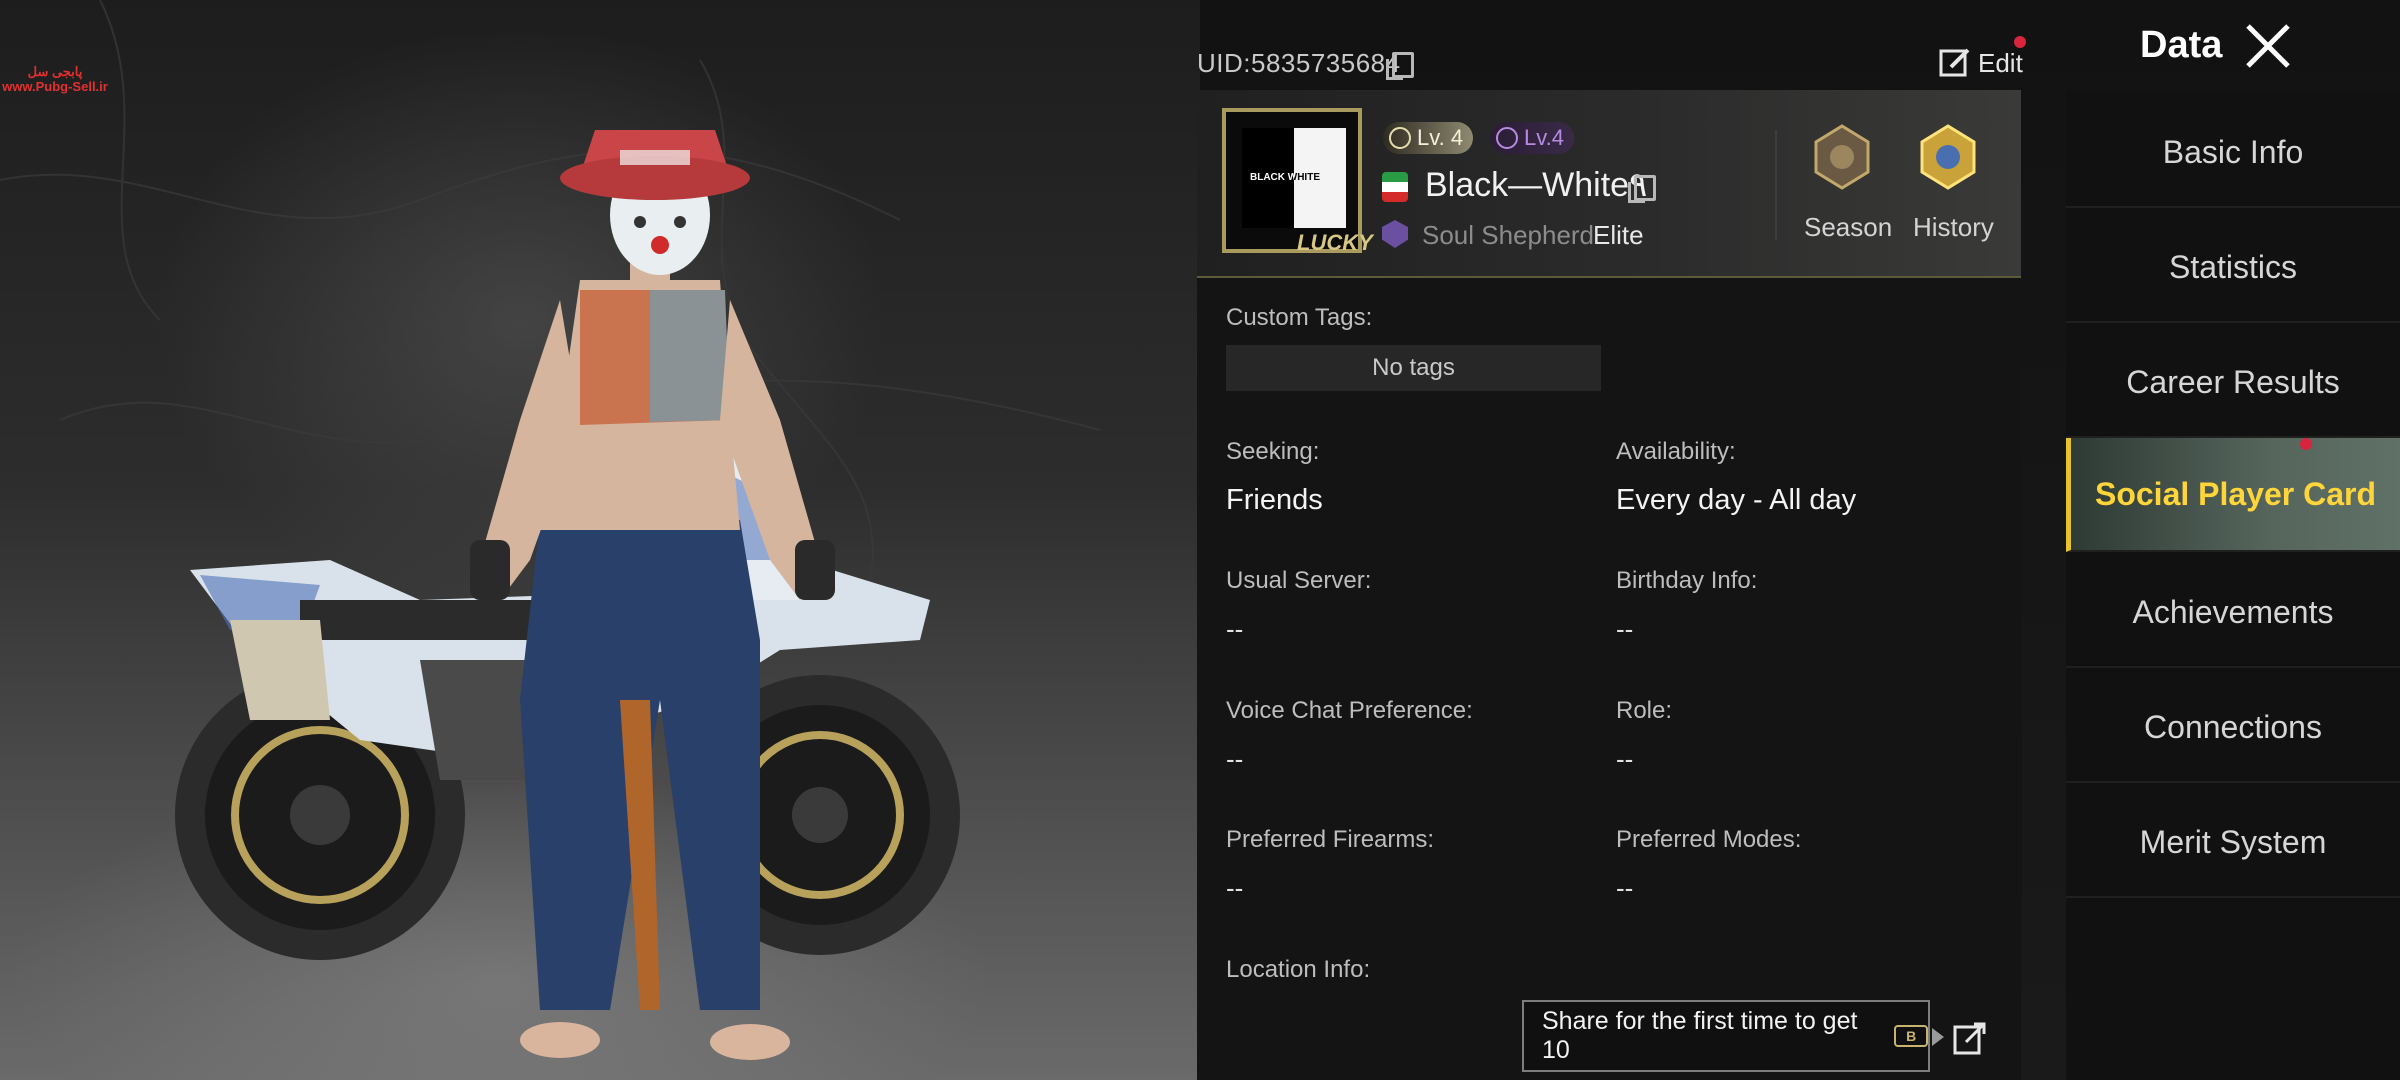 The height and width of the screenshot is (1080, 2400). I want to click on level-secondary-text: Lv.4, so click(1544, 137).